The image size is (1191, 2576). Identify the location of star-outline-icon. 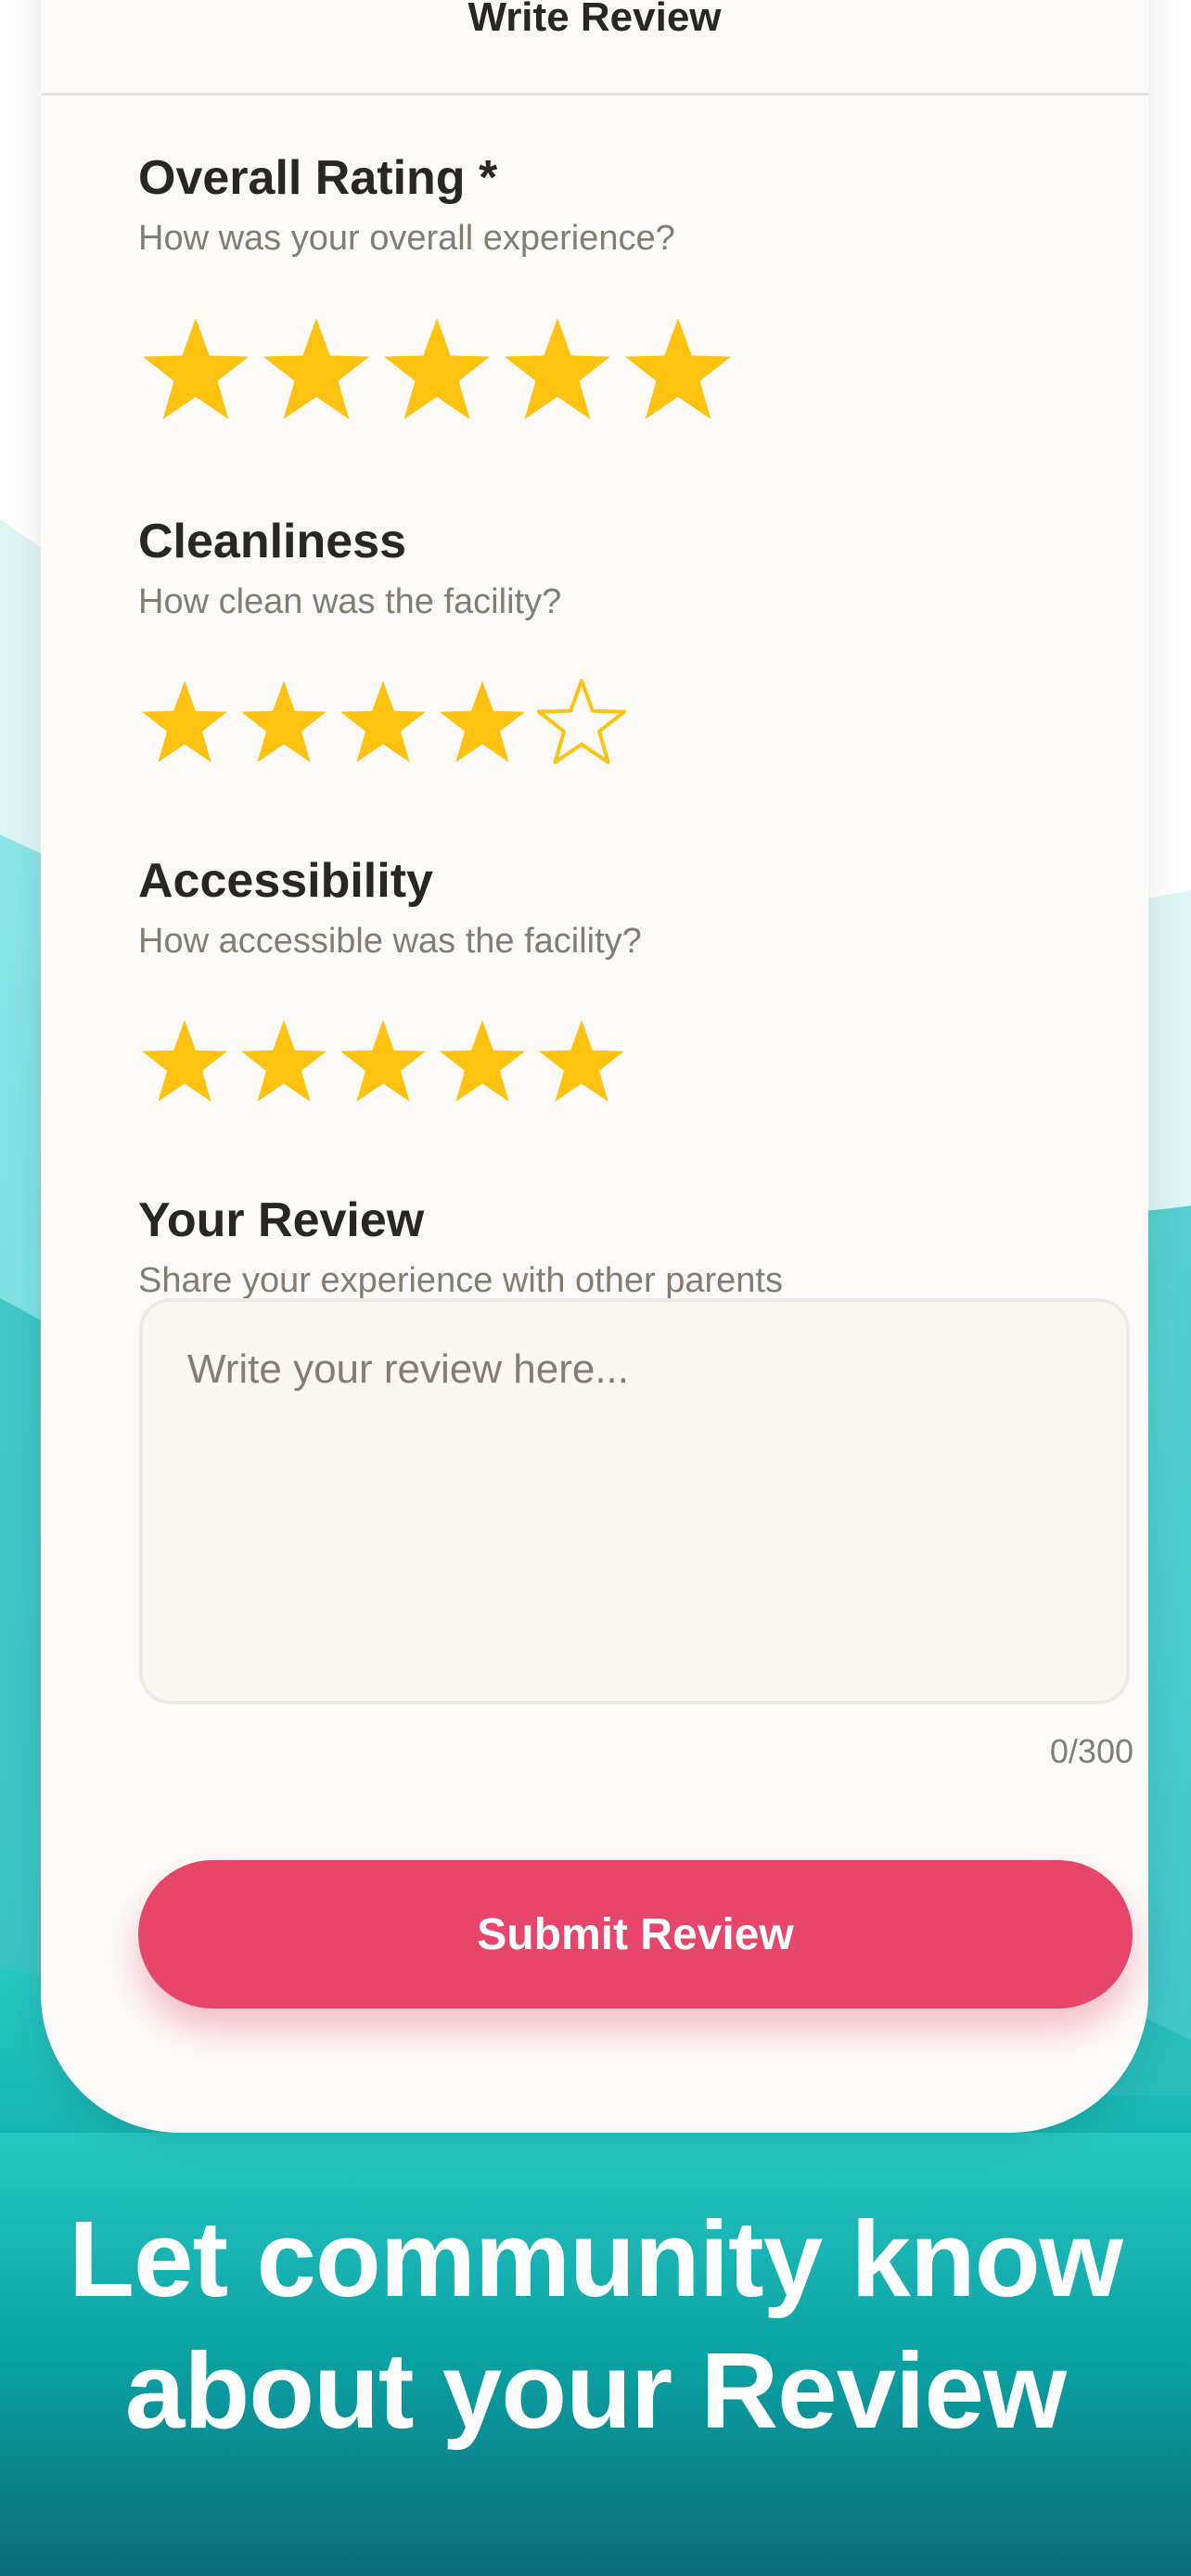
(581, 723).